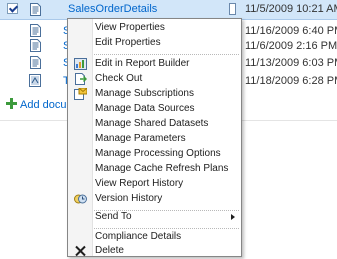 The image size is (337, 259). What do you see at coordinates (80, 199) in the screenshot?
I see `version-history-icon` at bounding box center [80, 199].